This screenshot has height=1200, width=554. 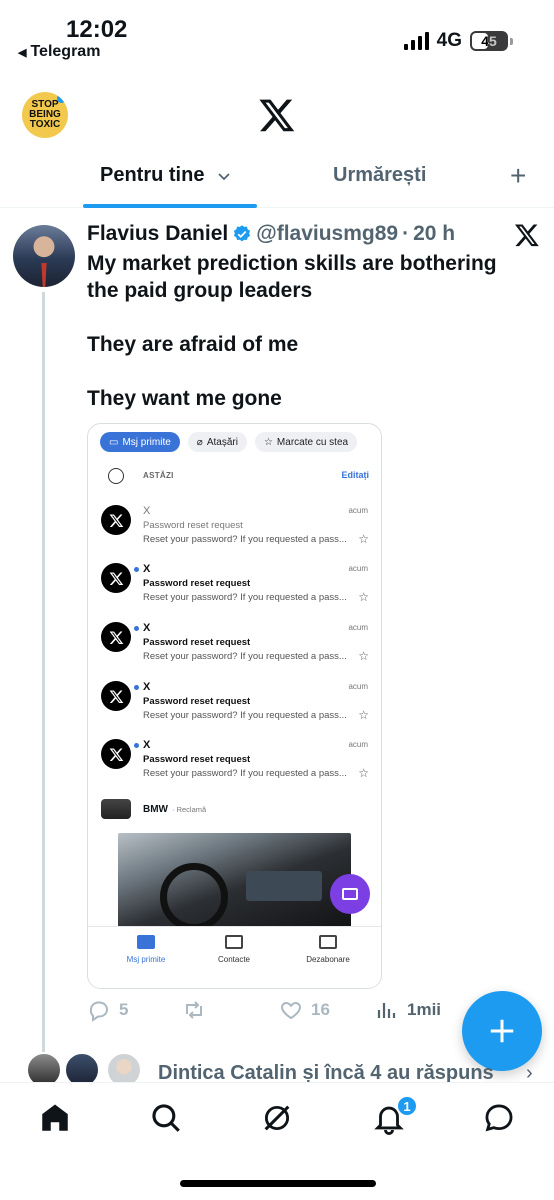 I want to click on verified-badge-icon, so click(x=242, y=233).